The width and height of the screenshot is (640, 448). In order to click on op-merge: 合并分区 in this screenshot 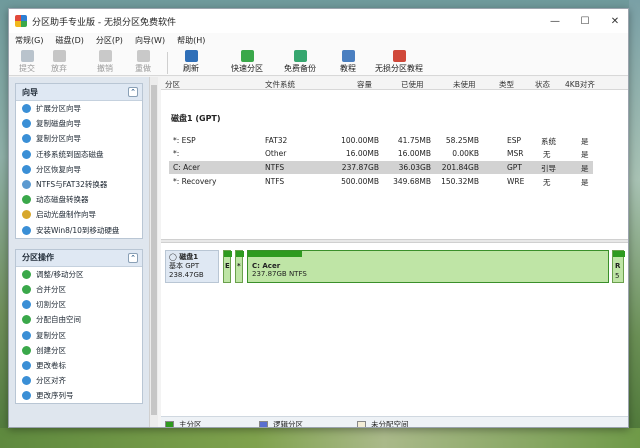, I will do `click(79, 289)`.